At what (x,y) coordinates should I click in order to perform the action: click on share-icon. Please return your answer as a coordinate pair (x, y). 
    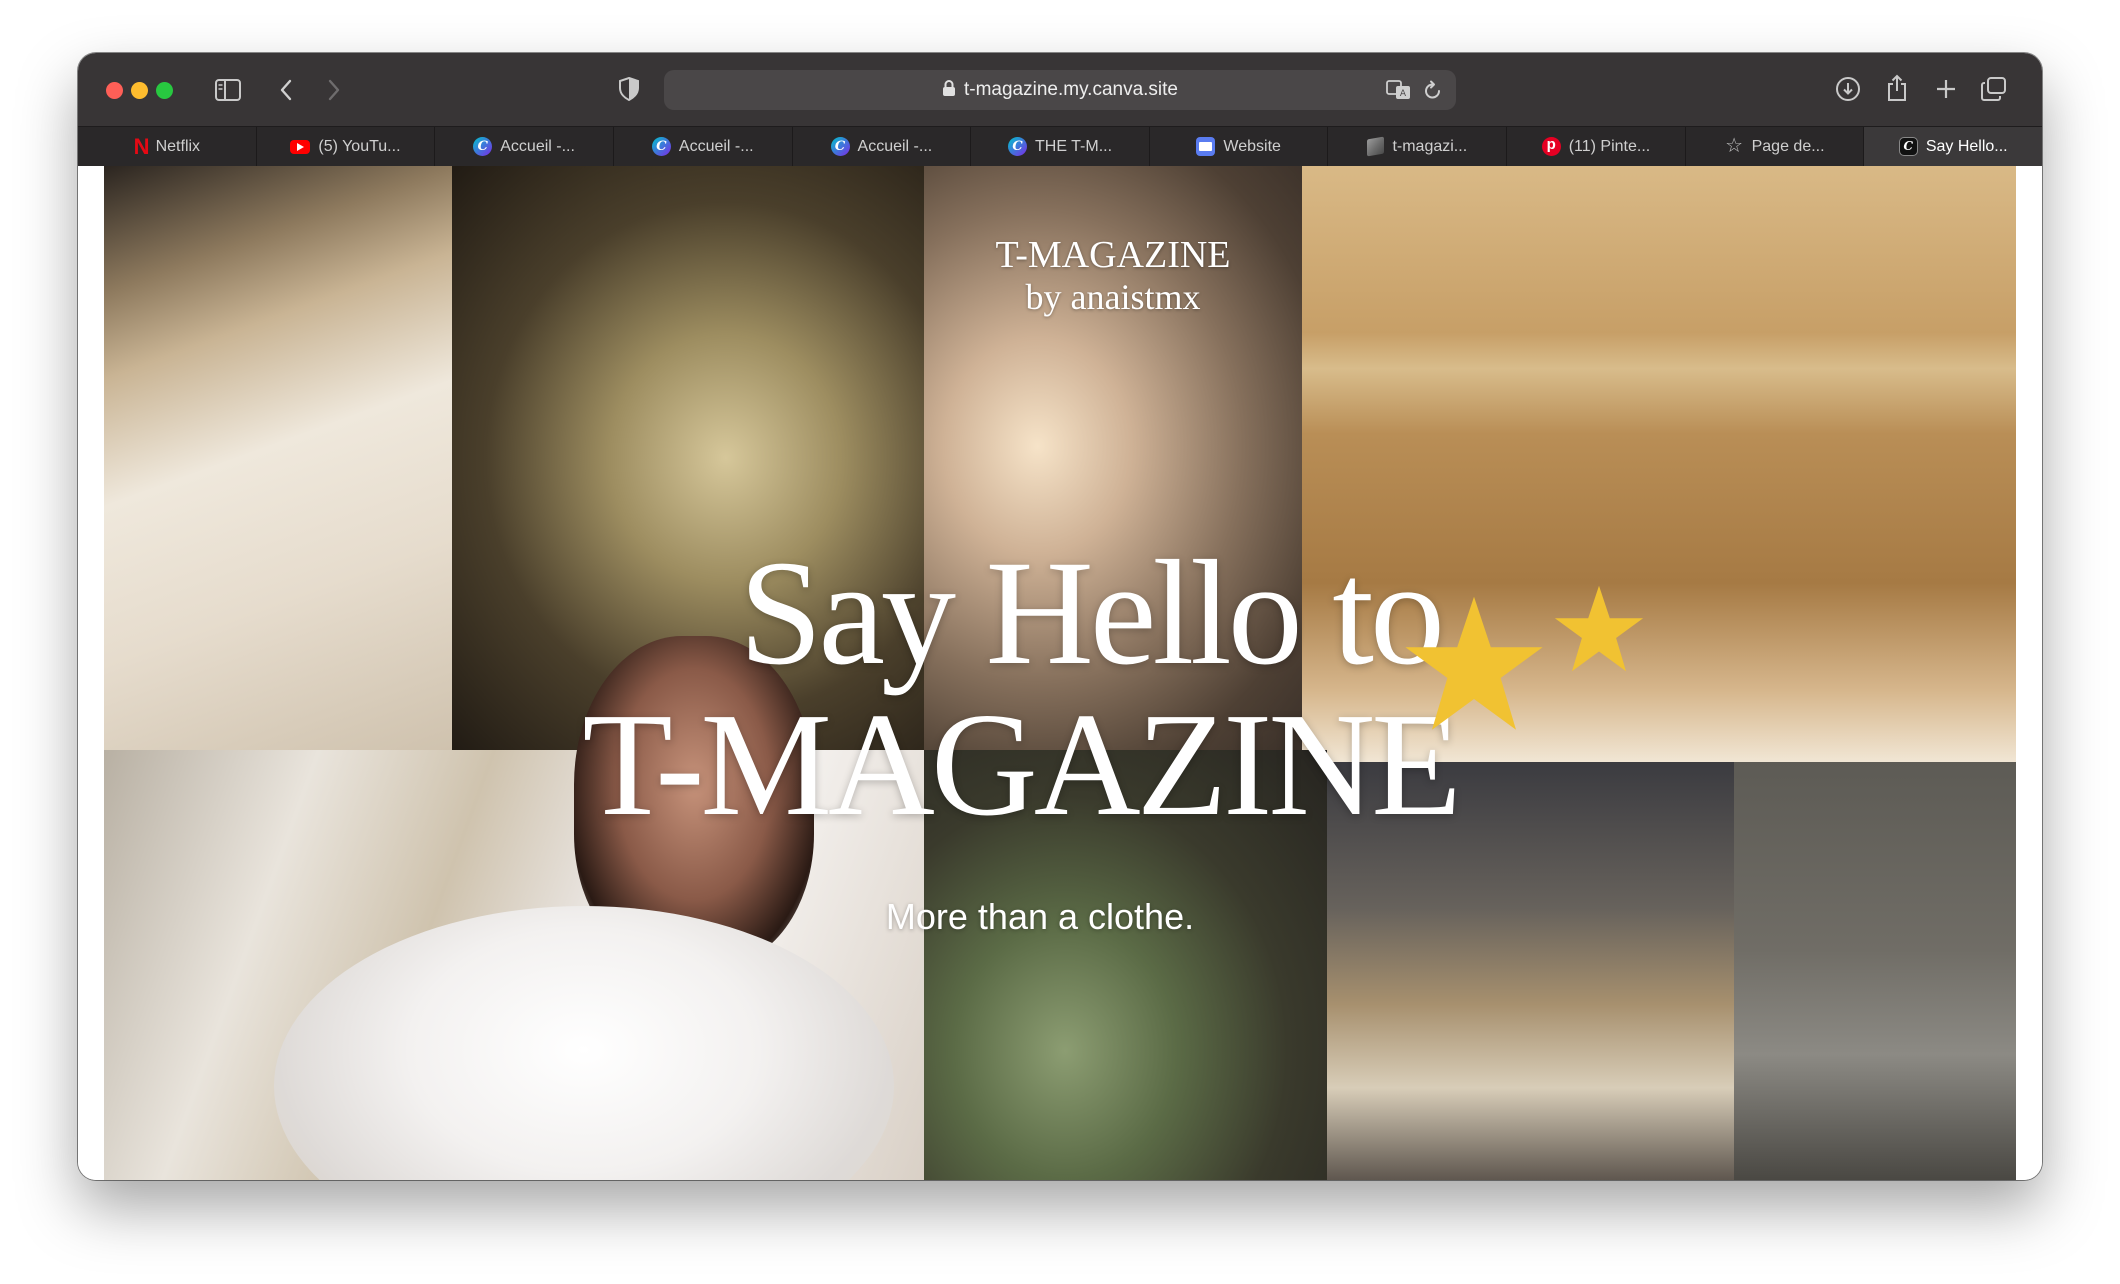
    Looking at the image, I should click on (1897, 88).